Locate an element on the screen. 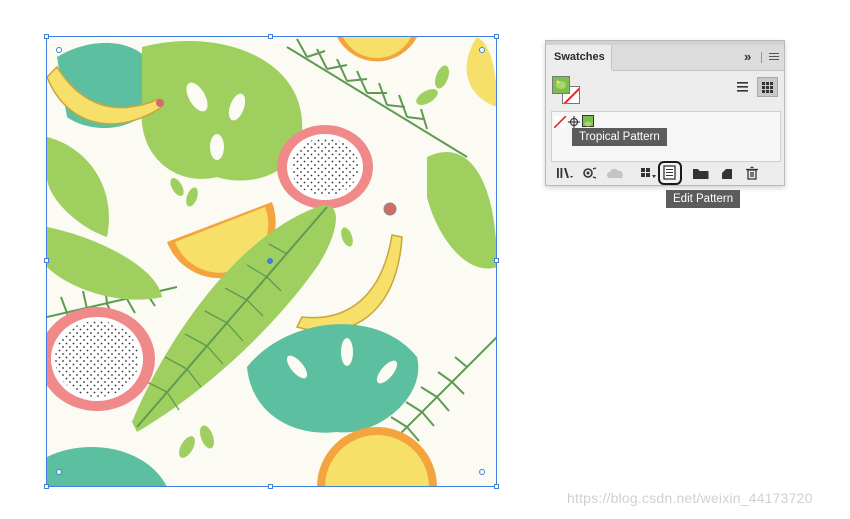 The height and width of the screenshot is (519, 850). corner-widget-bottom-right is located at coordinates (482, 472).